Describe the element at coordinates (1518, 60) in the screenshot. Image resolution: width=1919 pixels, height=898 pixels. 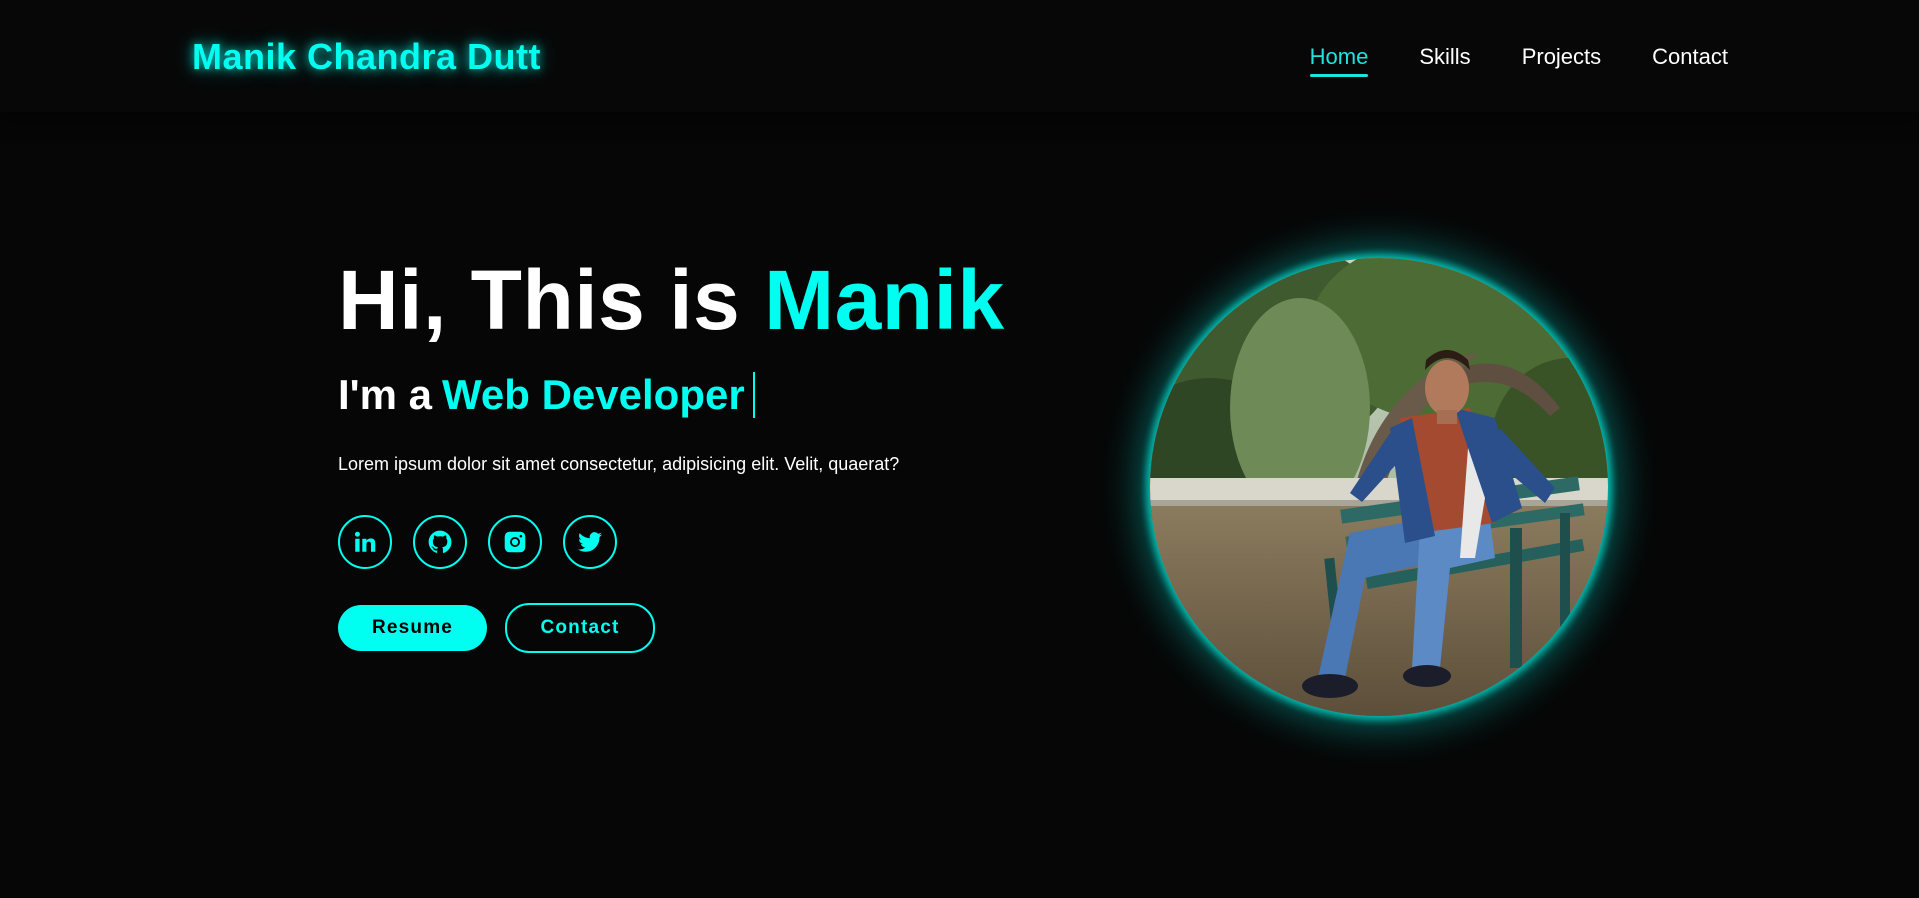
I see `main-nav: Home Skills Projects Contact` at that location.